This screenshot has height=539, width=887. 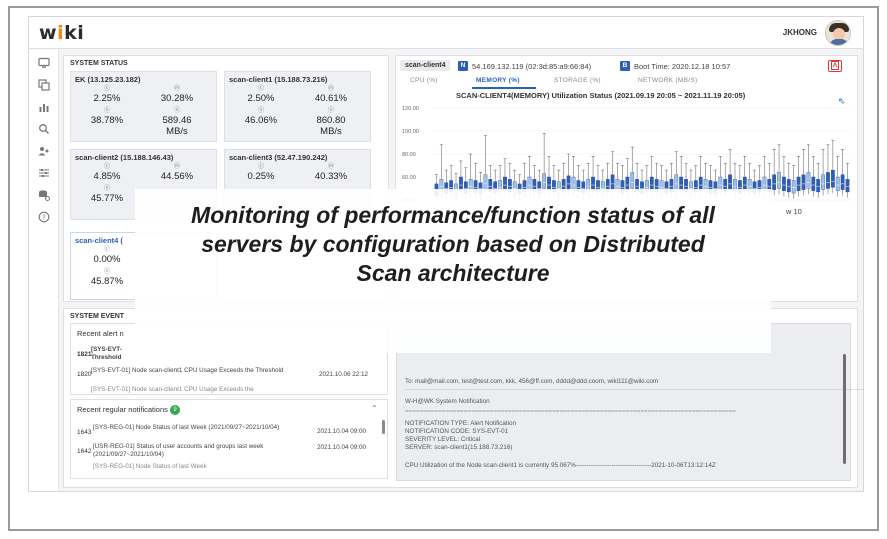 I want to click on notification-id: 1642, so click(x=84, y=451).